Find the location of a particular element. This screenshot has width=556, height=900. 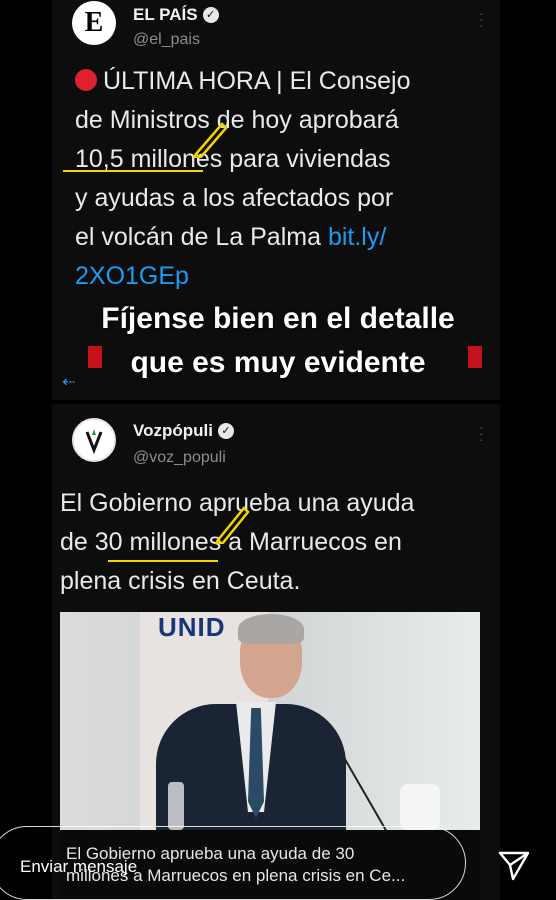

account-handle: @el_pais is located at coordinates (166, 39).